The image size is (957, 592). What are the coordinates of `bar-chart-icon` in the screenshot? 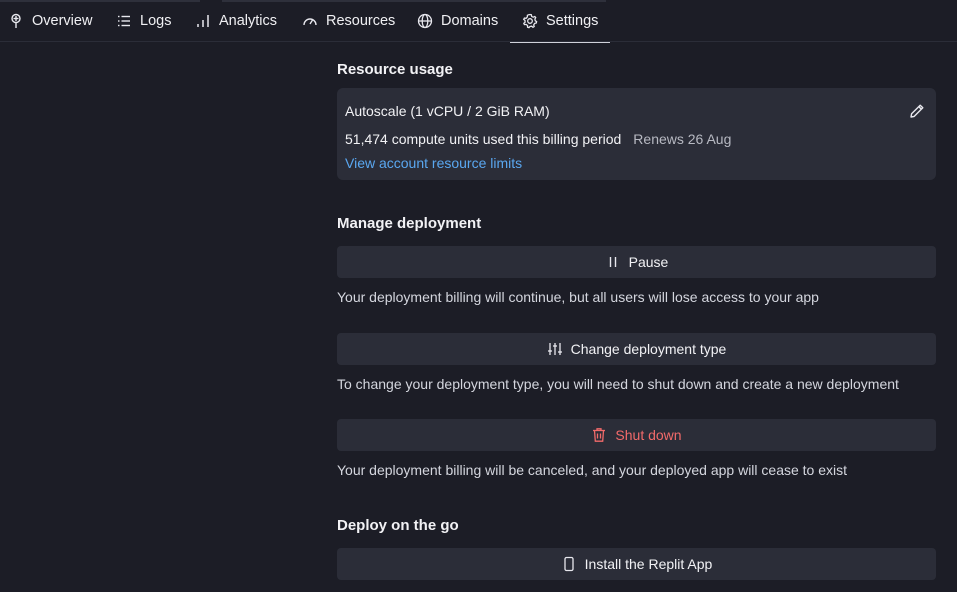 It's located at (203, 21).